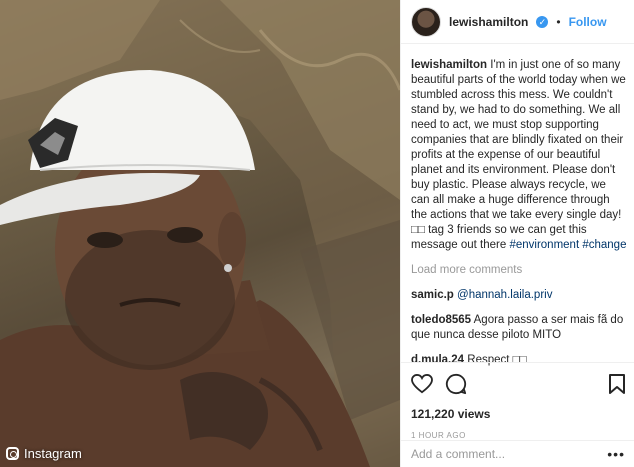 Image resolution: width=634 pixels, height=467 pixels. What do you see at coordinates (432, 295) in the screenshot?
I see `comment-username: samic.p` at bounding box center [432, 295].